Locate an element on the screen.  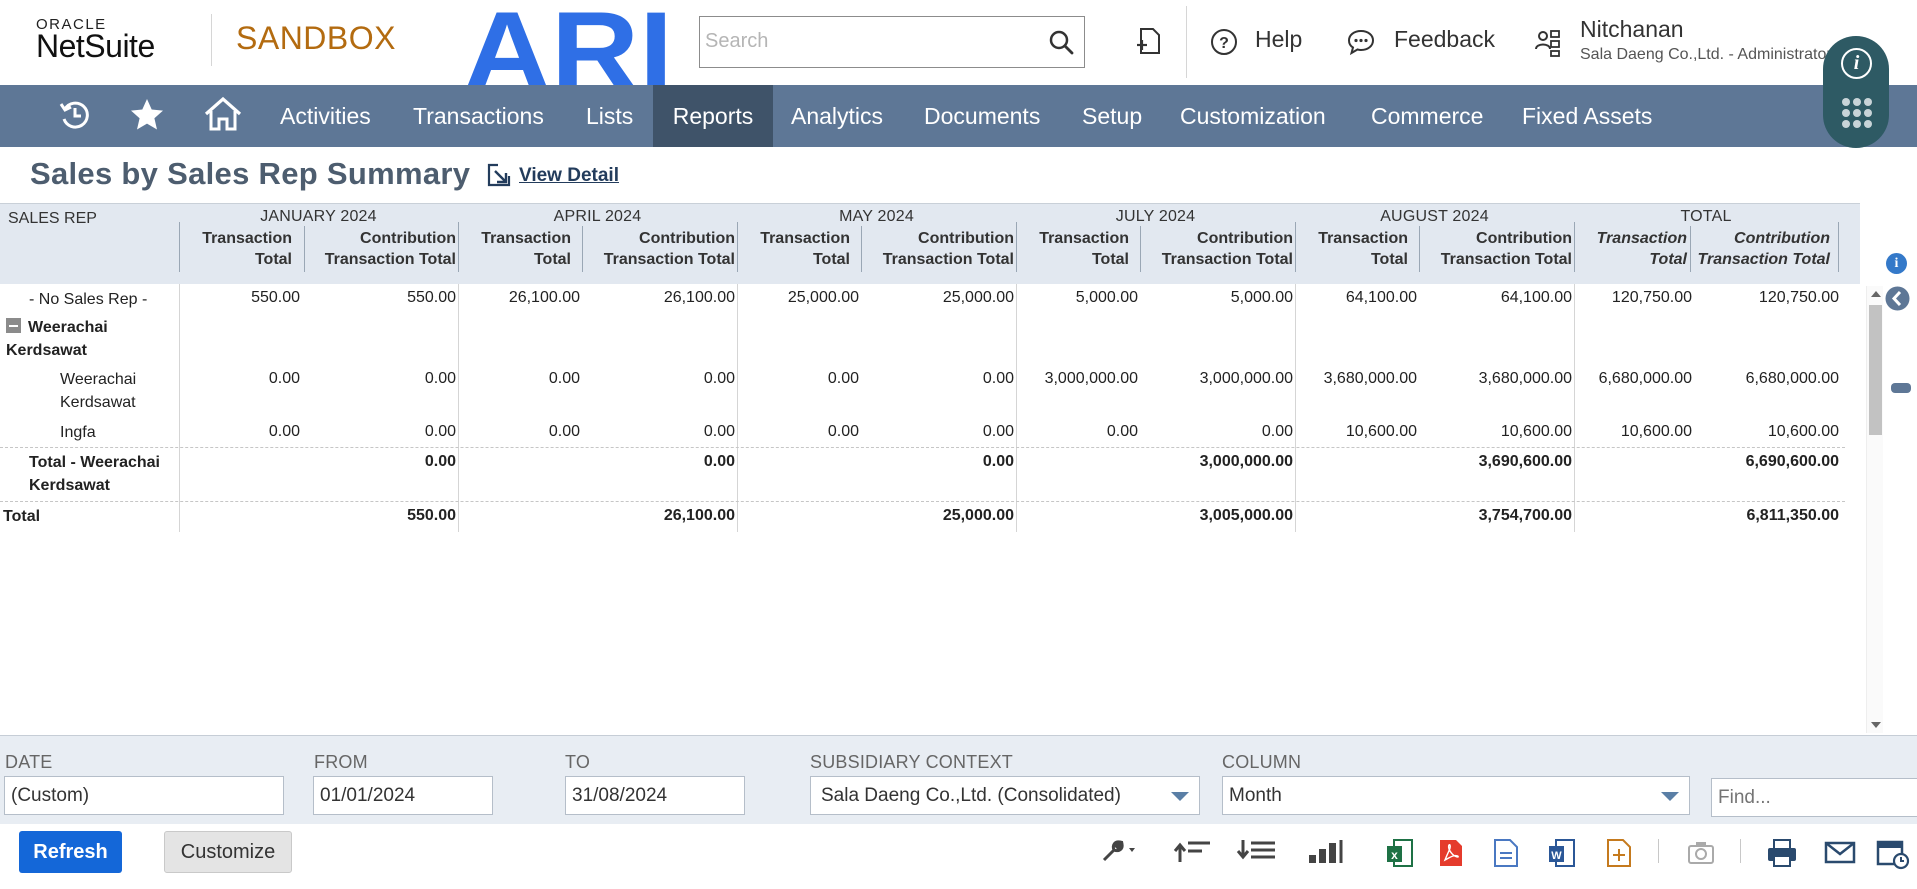
customize-button: Customize is located at coordinates (228, 852).